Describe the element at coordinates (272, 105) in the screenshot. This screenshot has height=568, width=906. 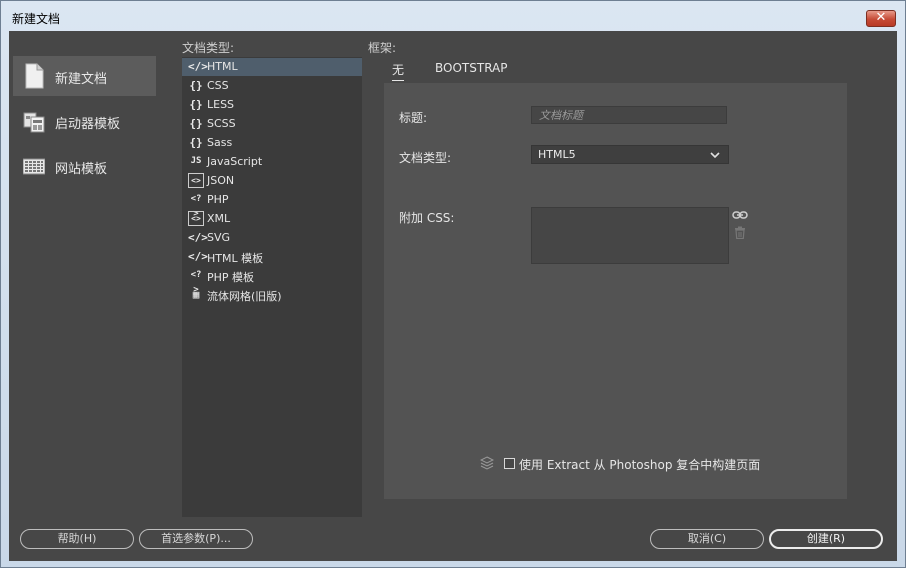
I see `doc-type-less: {} LESS` at that location.